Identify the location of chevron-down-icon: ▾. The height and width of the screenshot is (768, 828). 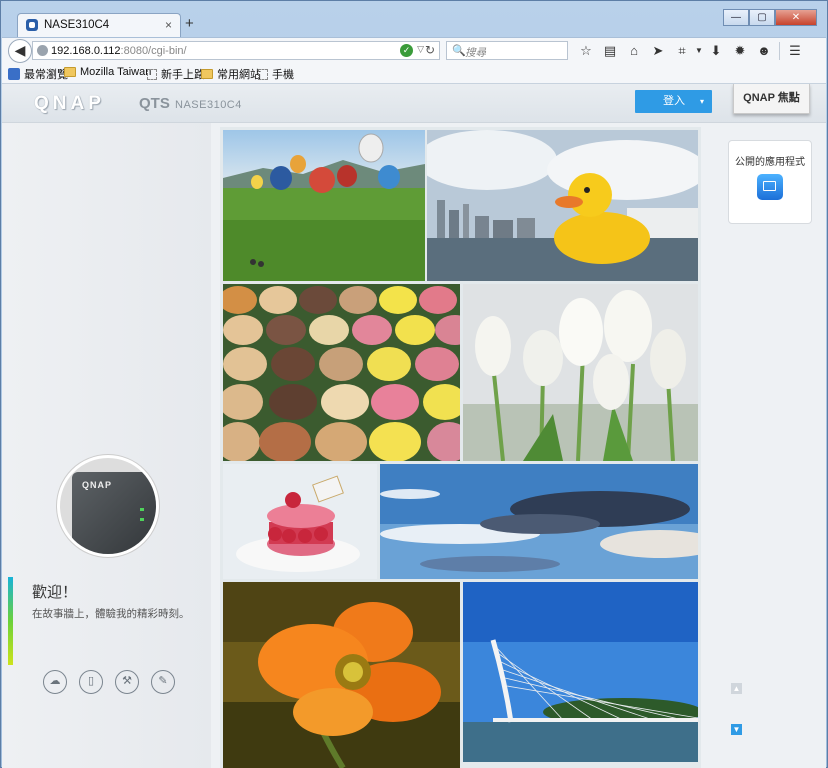
(701, 101).